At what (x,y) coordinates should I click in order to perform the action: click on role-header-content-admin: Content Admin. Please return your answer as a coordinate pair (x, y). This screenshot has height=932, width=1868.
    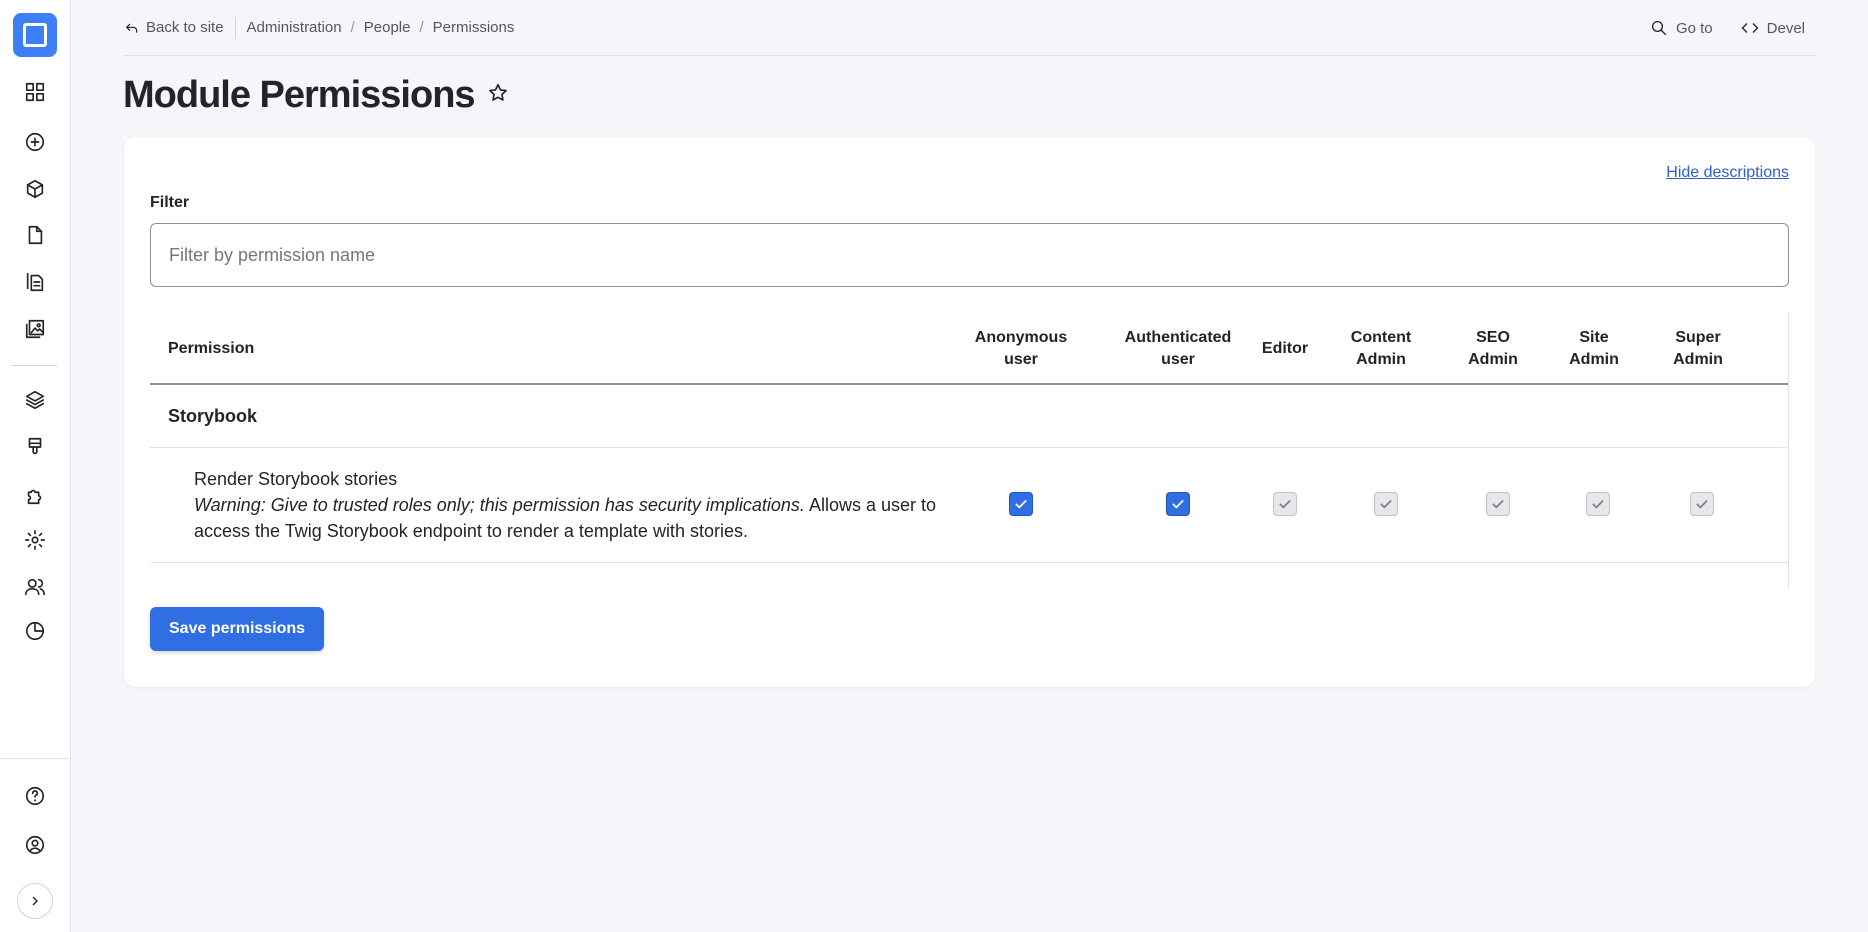
    Looking at the image, I should click on (1381, 348).